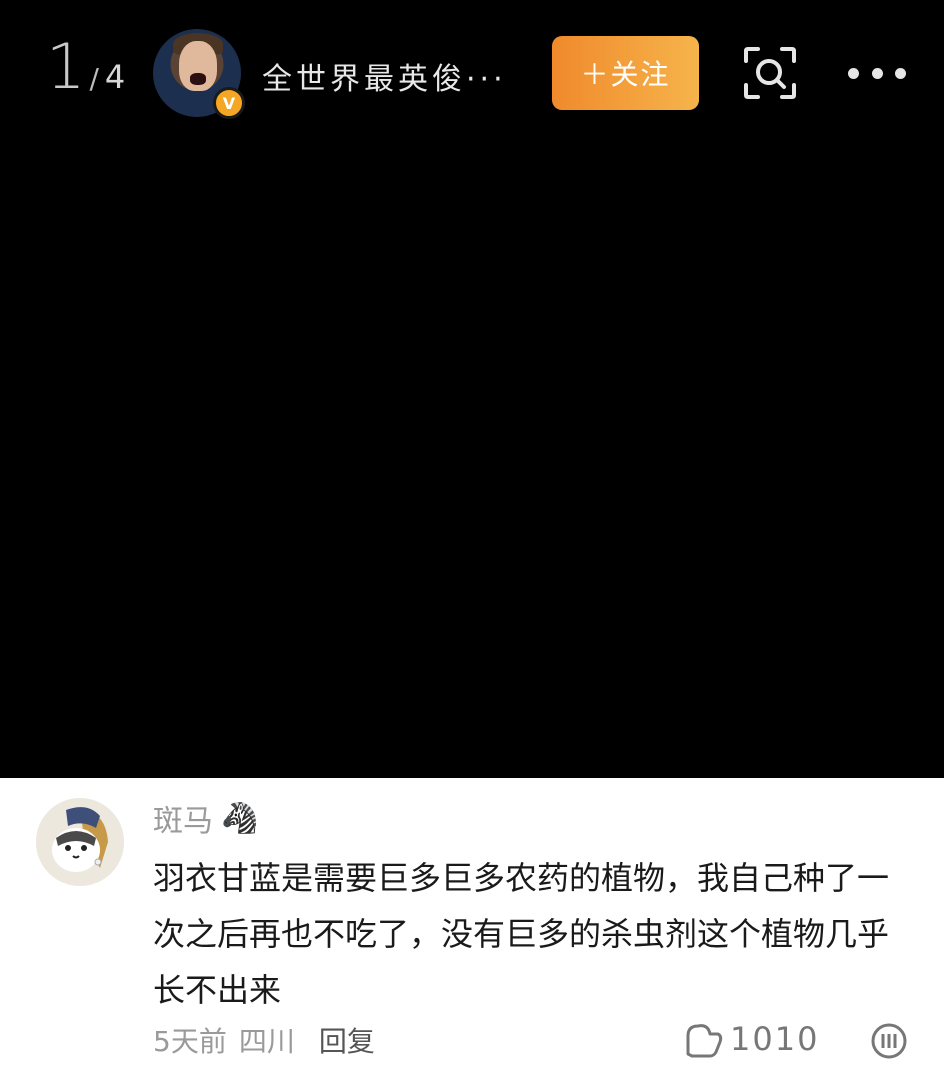  Describe the element at coordinates (625, 73) in the screenshot. I see `follow-button: ＋关注` at that location.